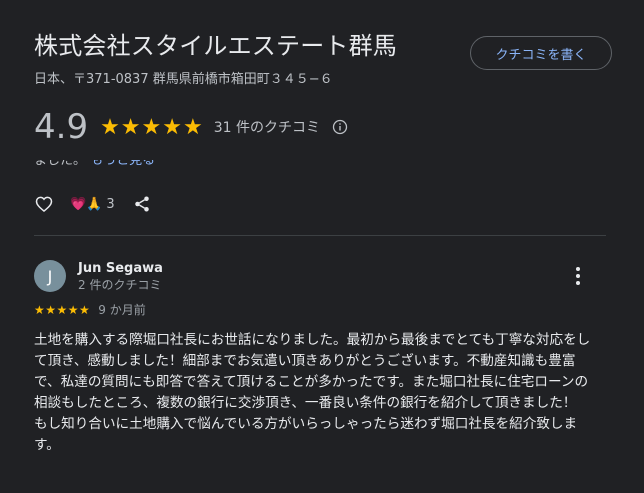 The height and width of the screenshot is (493, 644). I want to click on rating-summary: 4.9 ★★★★★ 31 件のクチコミ, so click(191, 127).